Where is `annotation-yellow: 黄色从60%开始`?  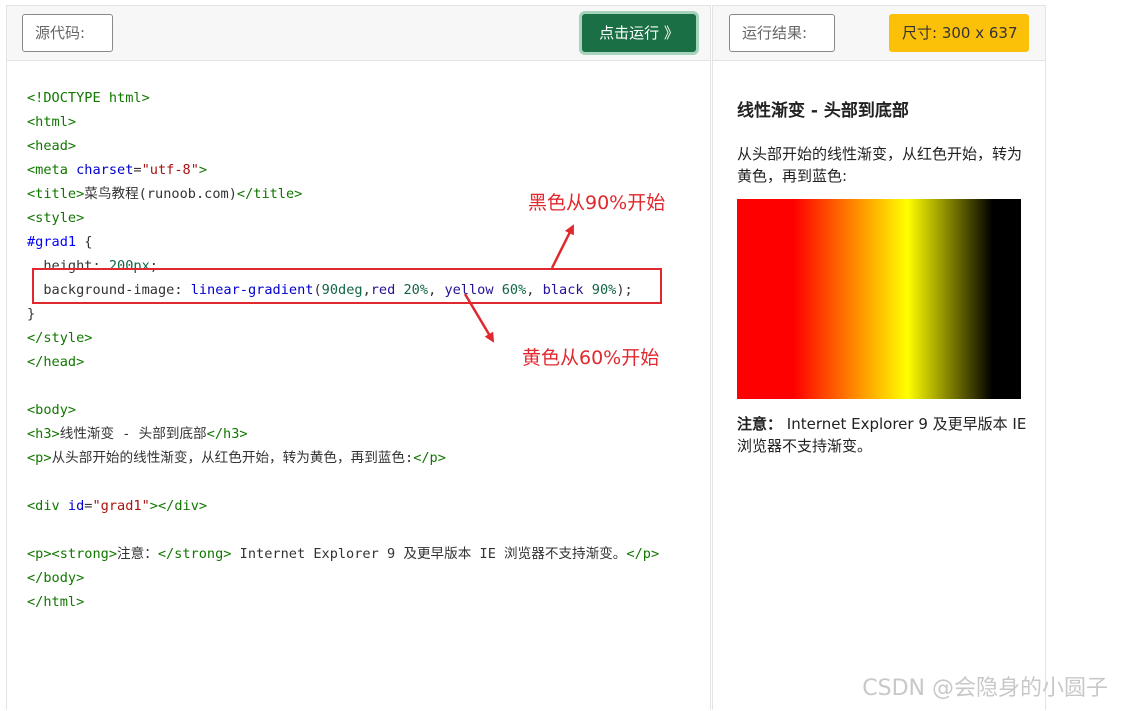 annotation-yellow: 黄色从60%开始 is located at coordinates (591, 358).